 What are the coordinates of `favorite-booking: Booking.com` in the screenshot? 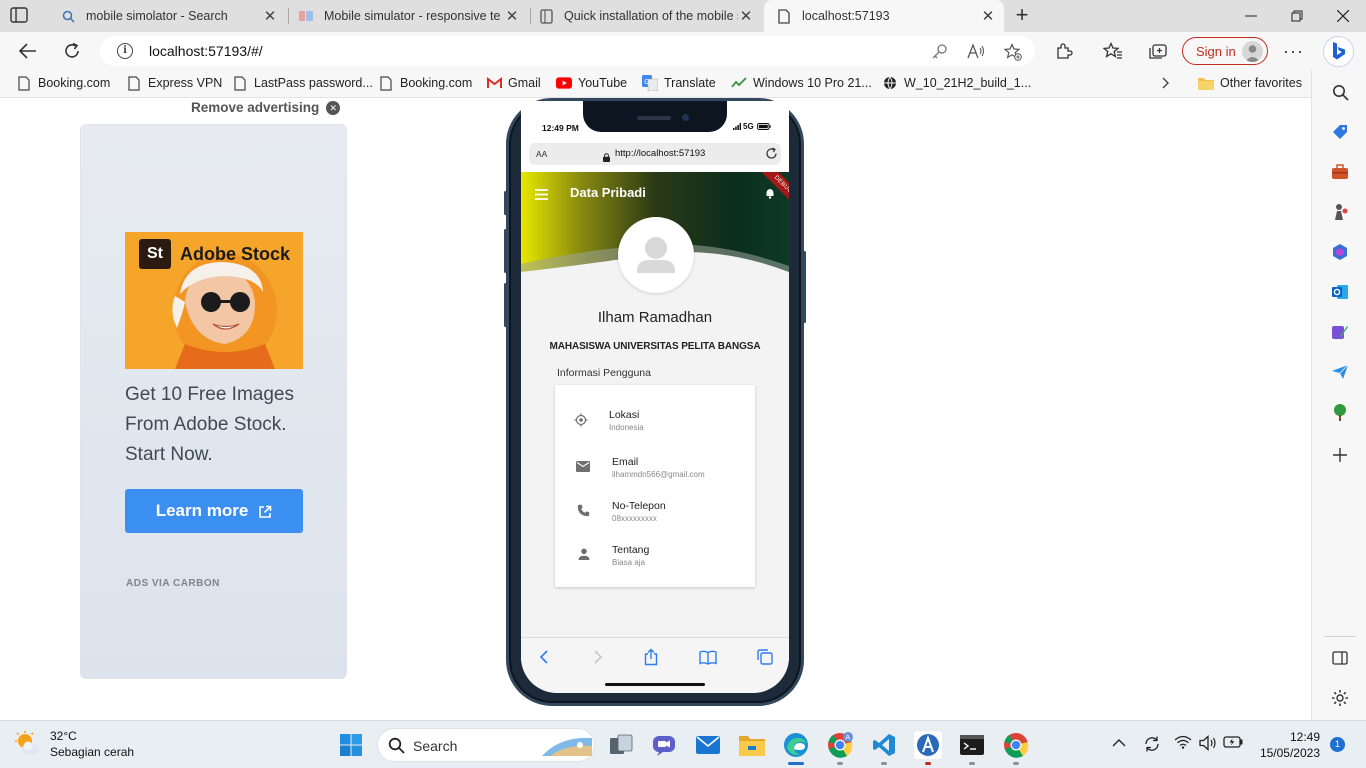 It's located at (63, 83).